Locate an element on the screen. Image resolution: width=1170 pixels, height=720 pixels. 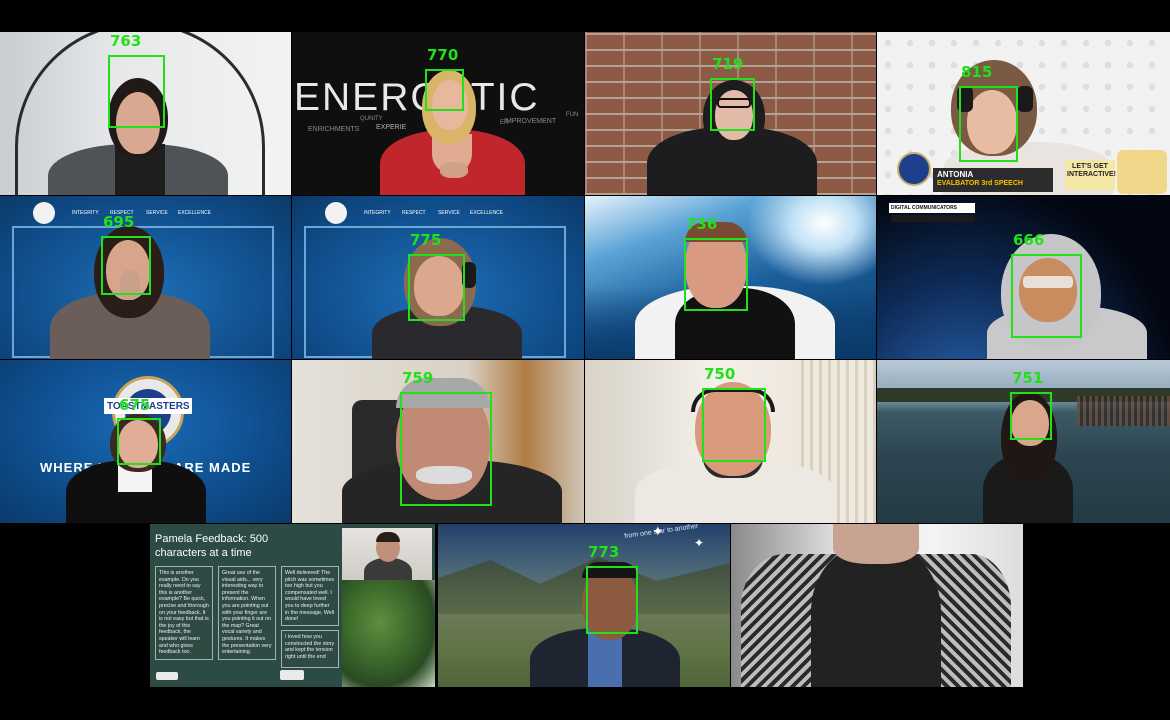
face-id-label: 736 is located at coordinates (702, 224).